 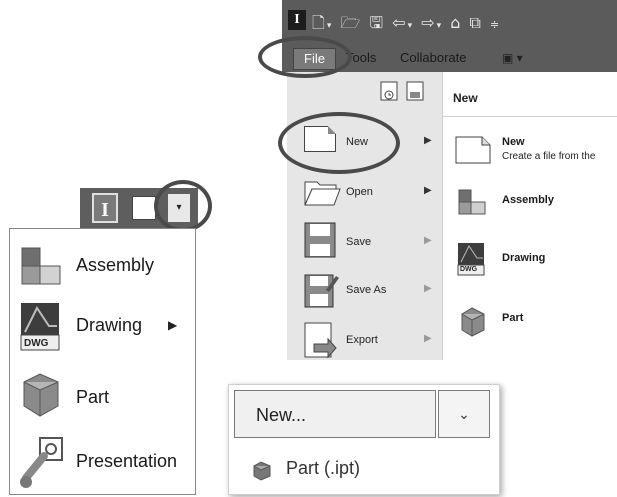 I want to click on menu-item-label: Save, so click(x=359, y=242).